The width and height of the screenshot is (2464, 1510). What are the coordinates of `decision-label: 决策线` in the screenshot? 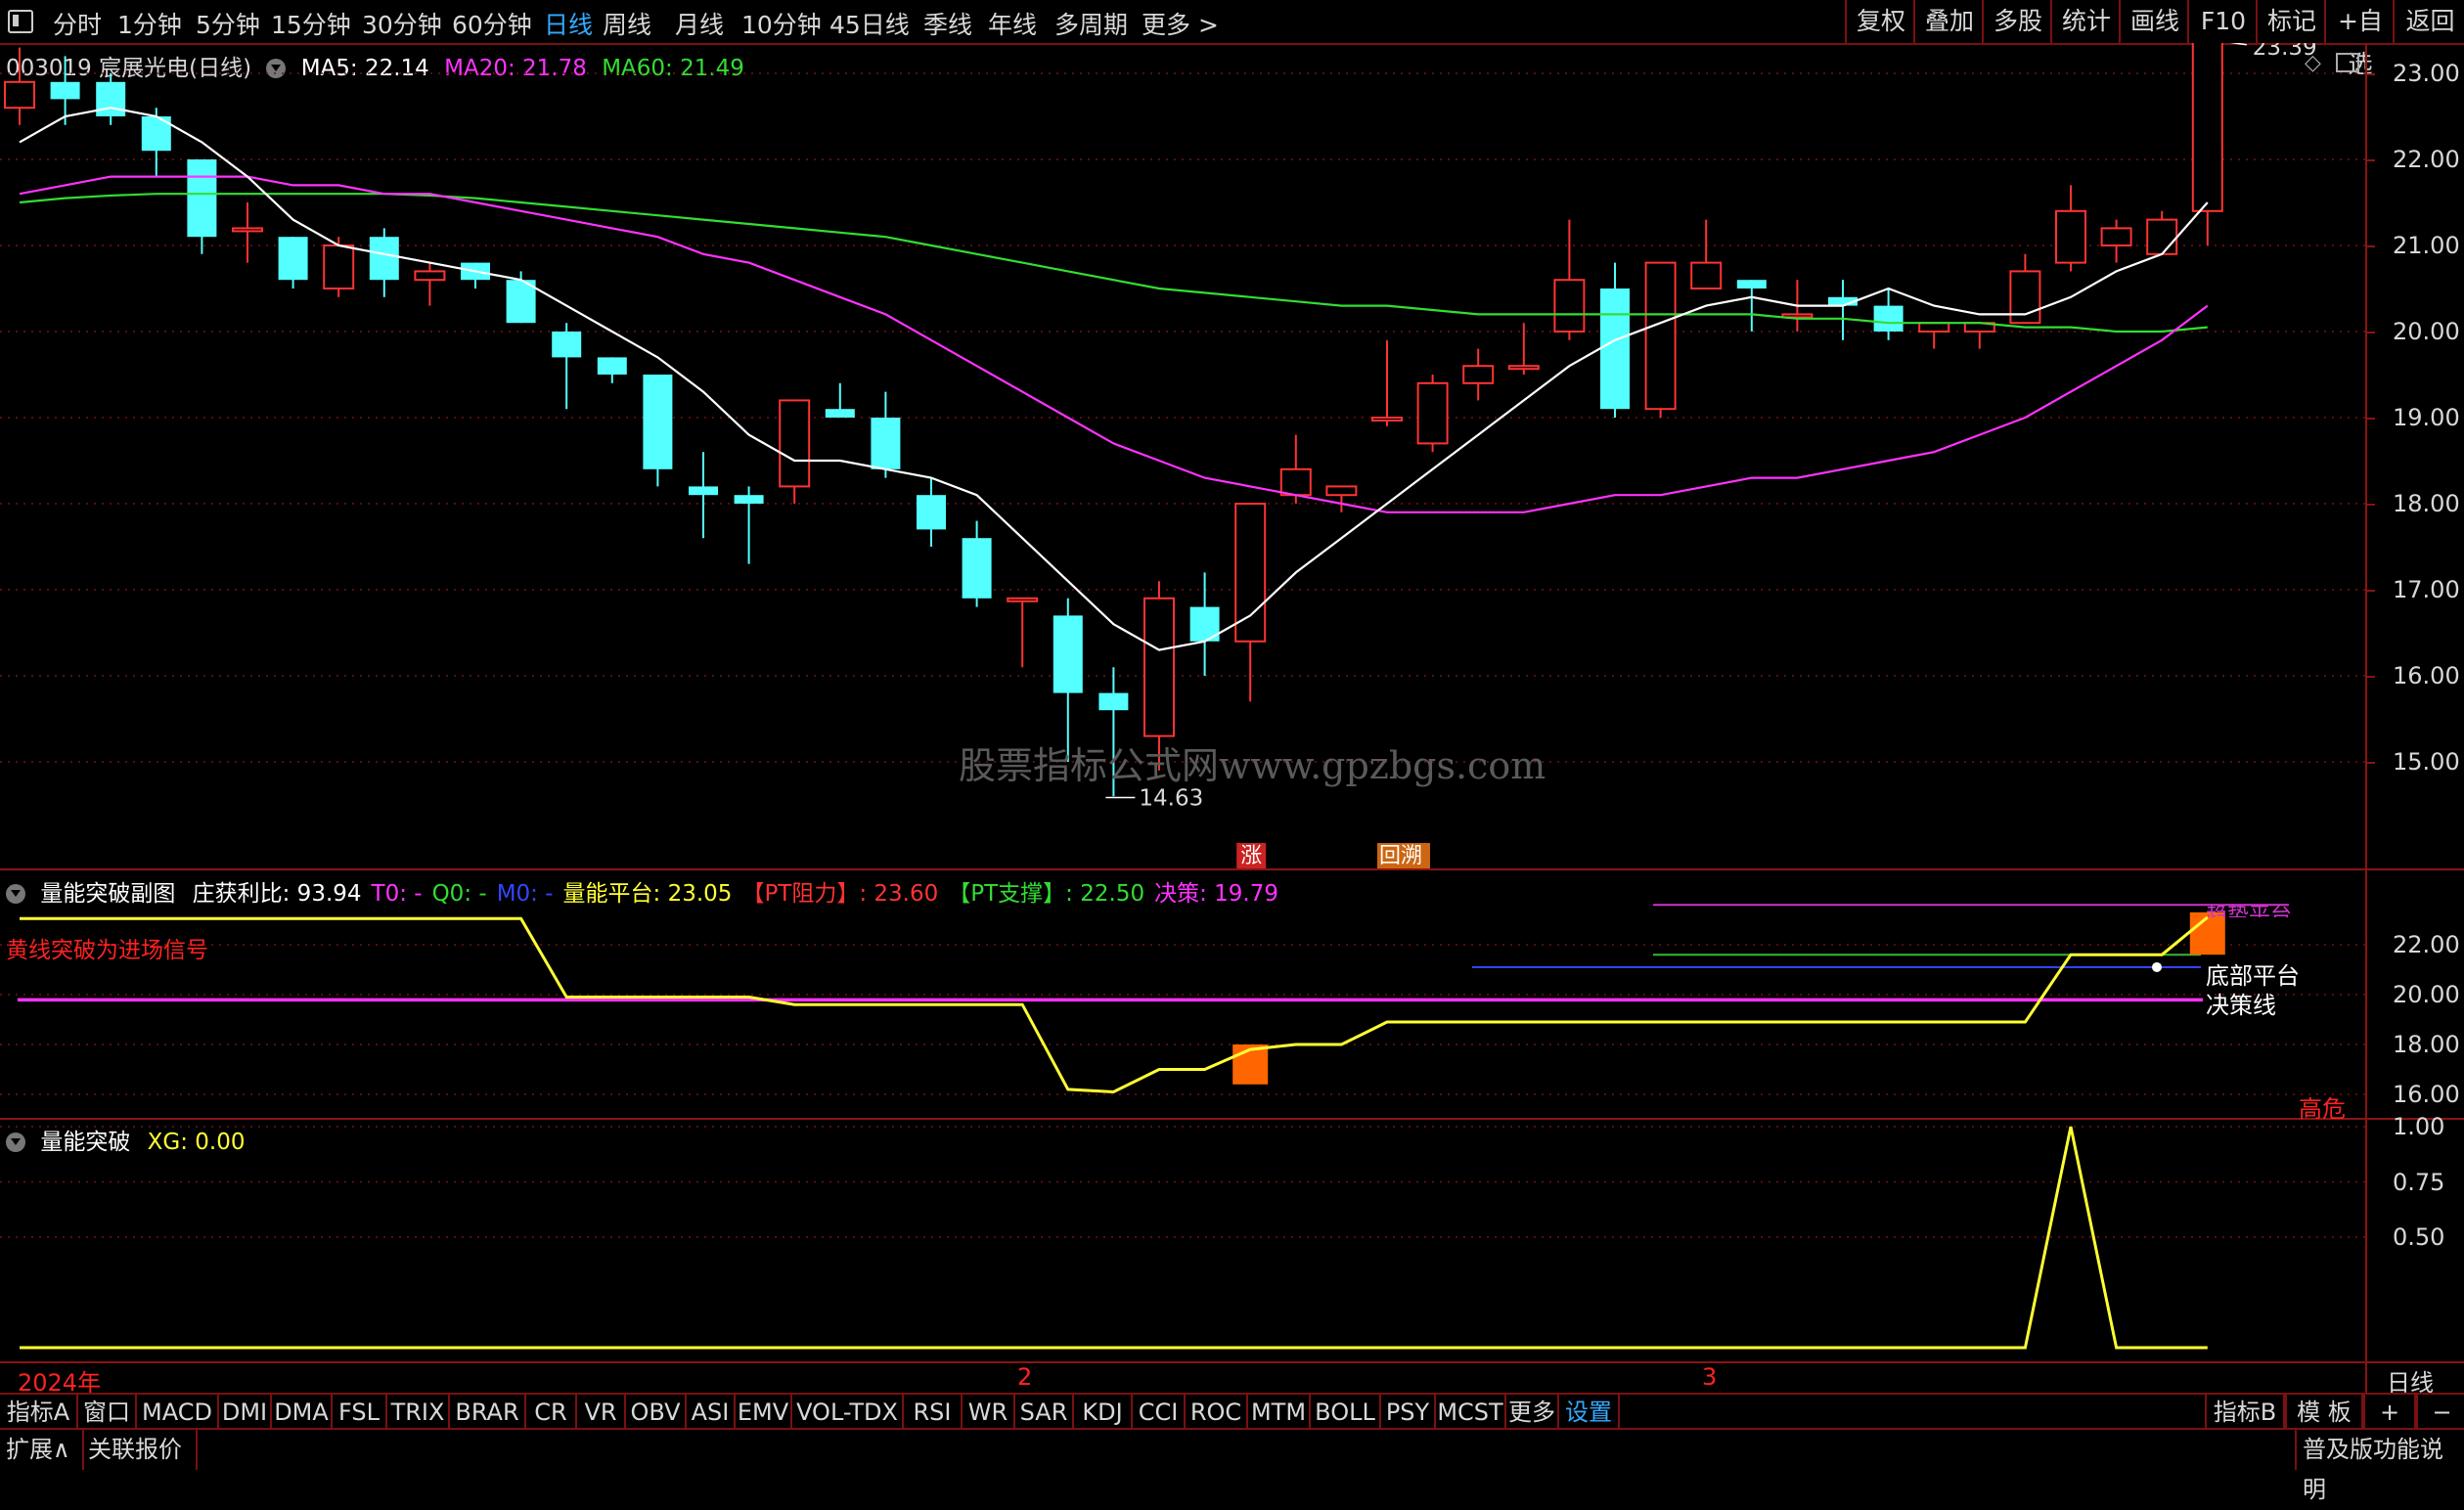 It's located at (2241, 1006).